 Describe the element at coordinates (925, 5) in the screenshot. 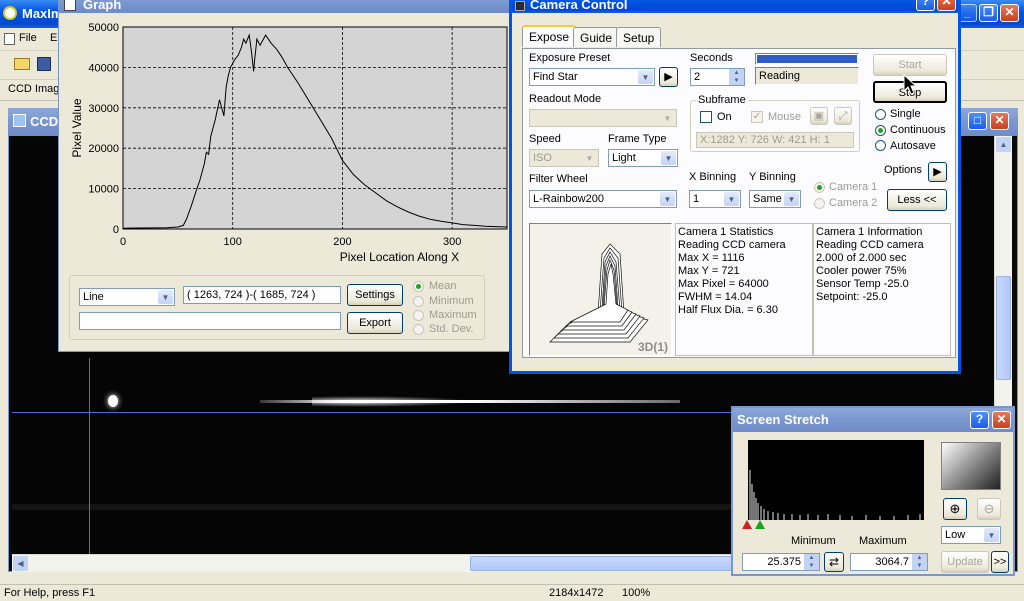

I see `camera-help-button: ?` at that location.